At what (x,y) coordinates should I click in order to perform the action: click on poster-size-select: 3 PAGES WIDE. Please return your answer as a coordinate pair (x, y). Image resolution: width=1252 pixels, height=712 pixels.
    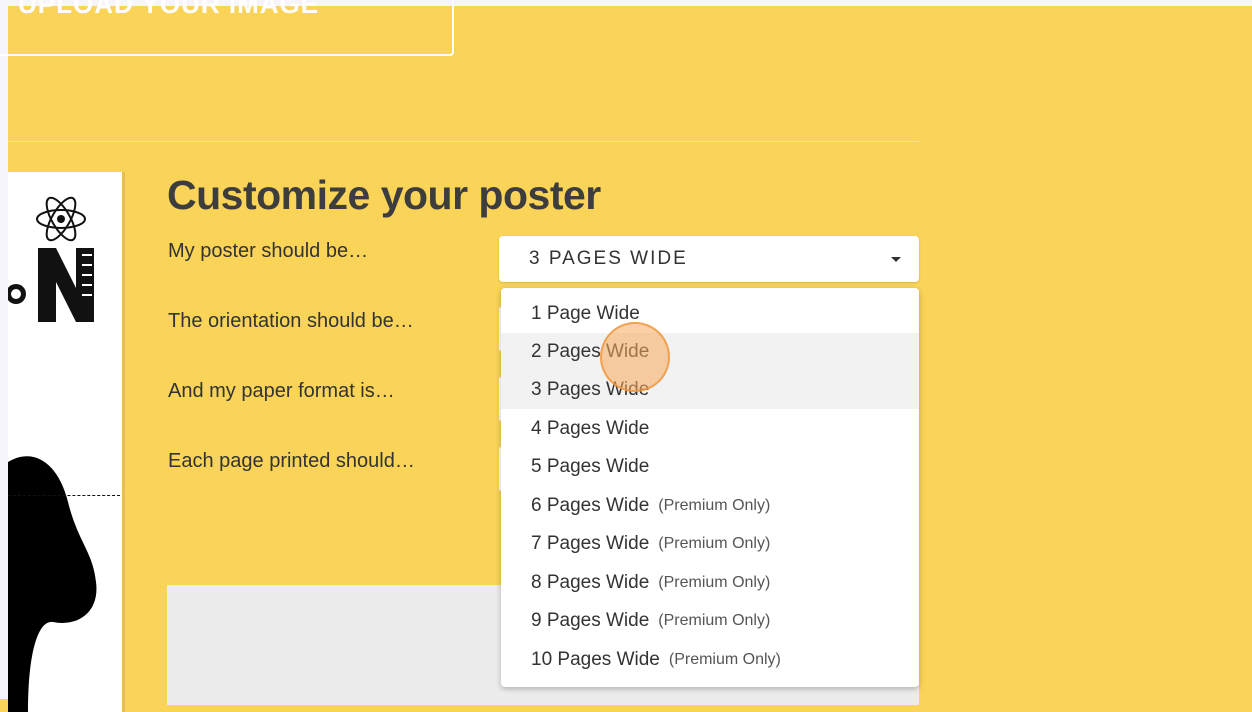
    Looking at the image, I should click on (709, 259).